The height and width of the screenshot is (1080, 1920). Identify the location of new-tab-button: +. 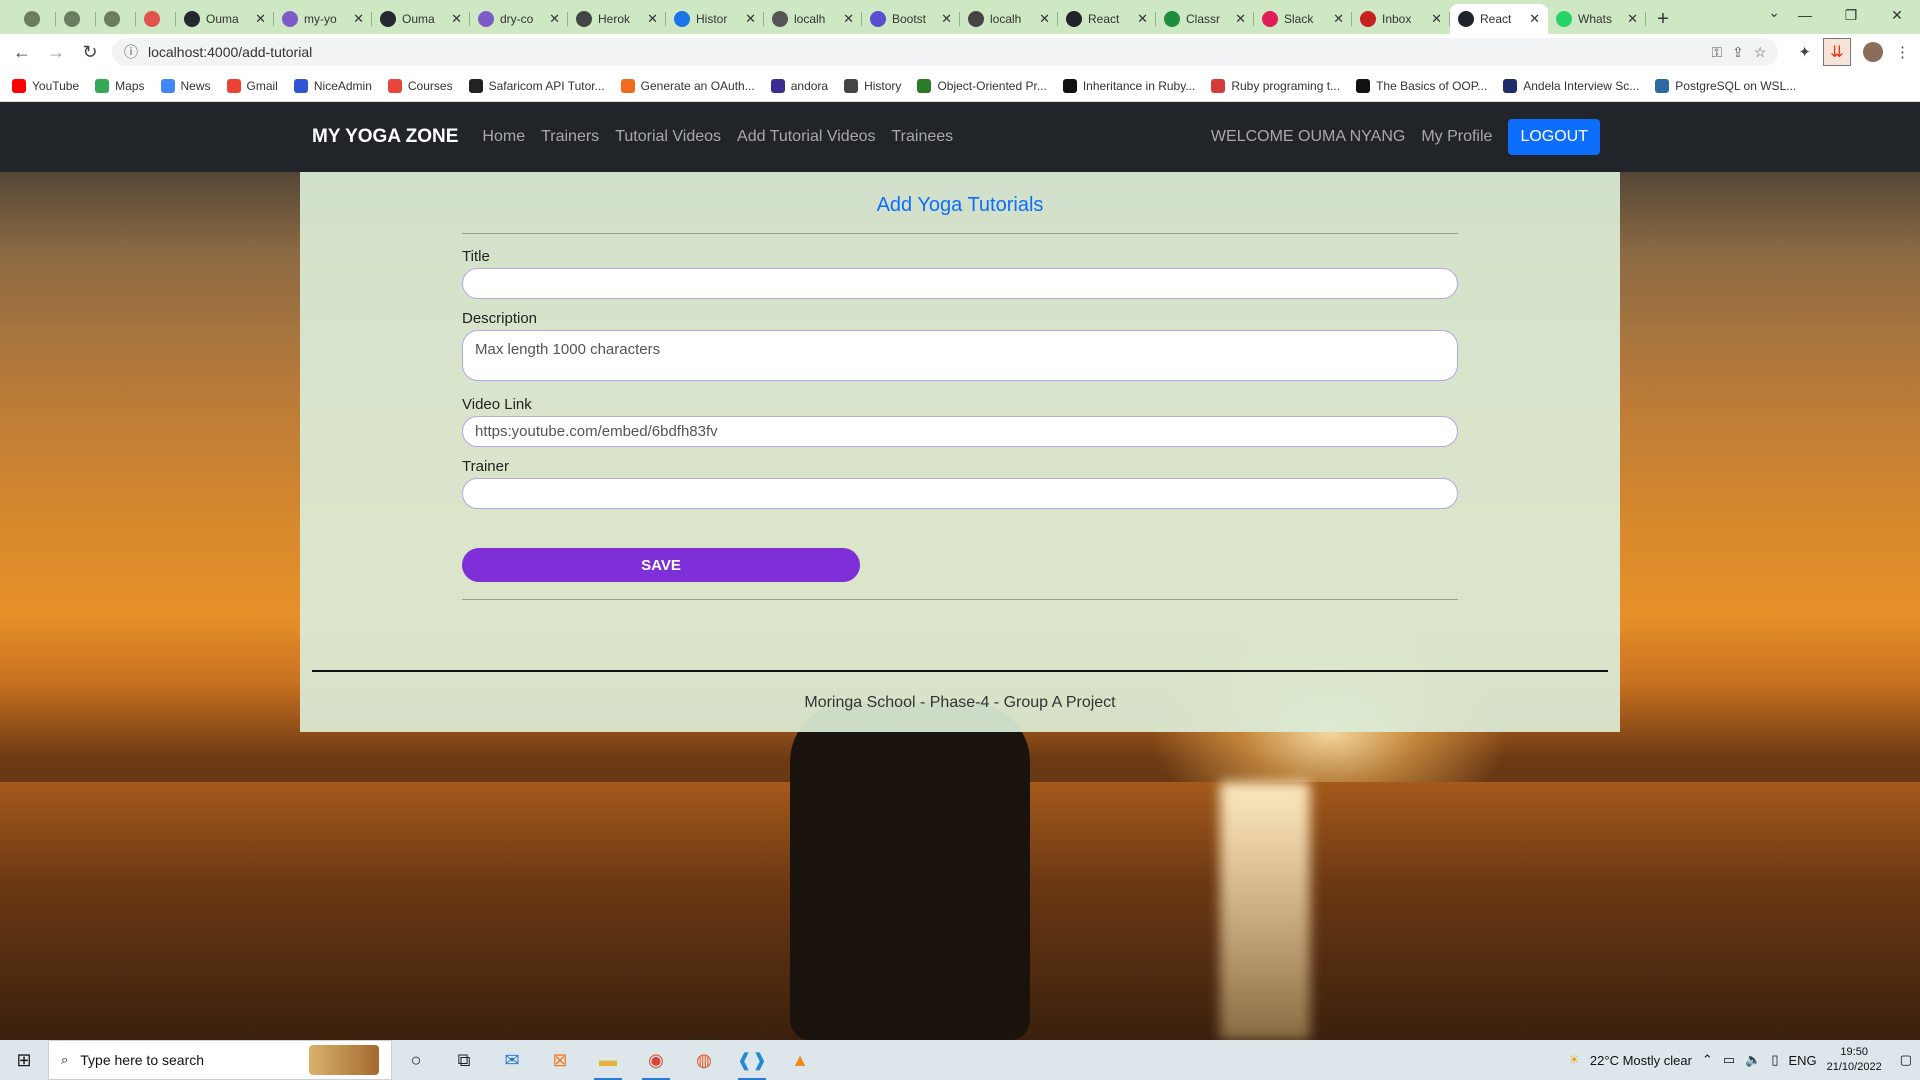
(1663, 19).